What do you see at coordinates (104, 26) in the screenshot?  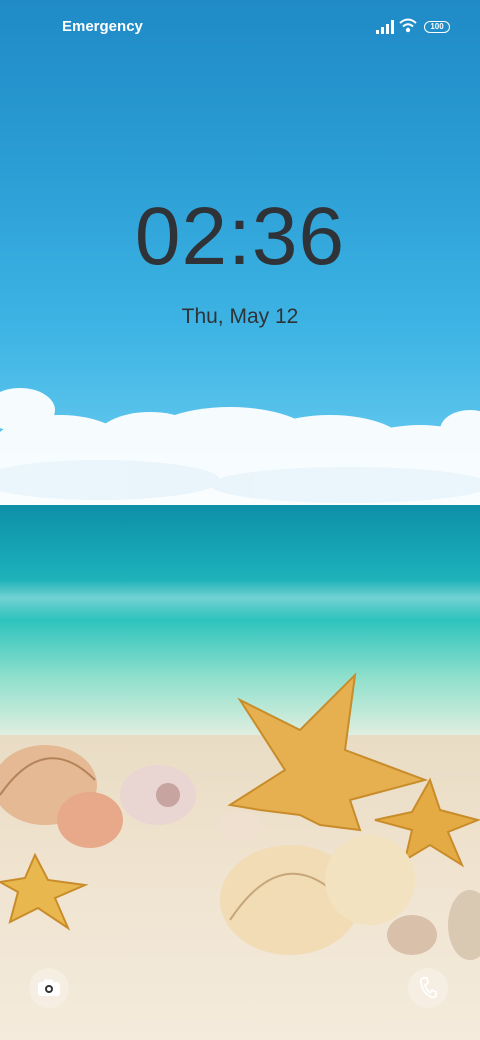 I see `carrier-text: Emergency calls only` at bounding box center [104, 26].